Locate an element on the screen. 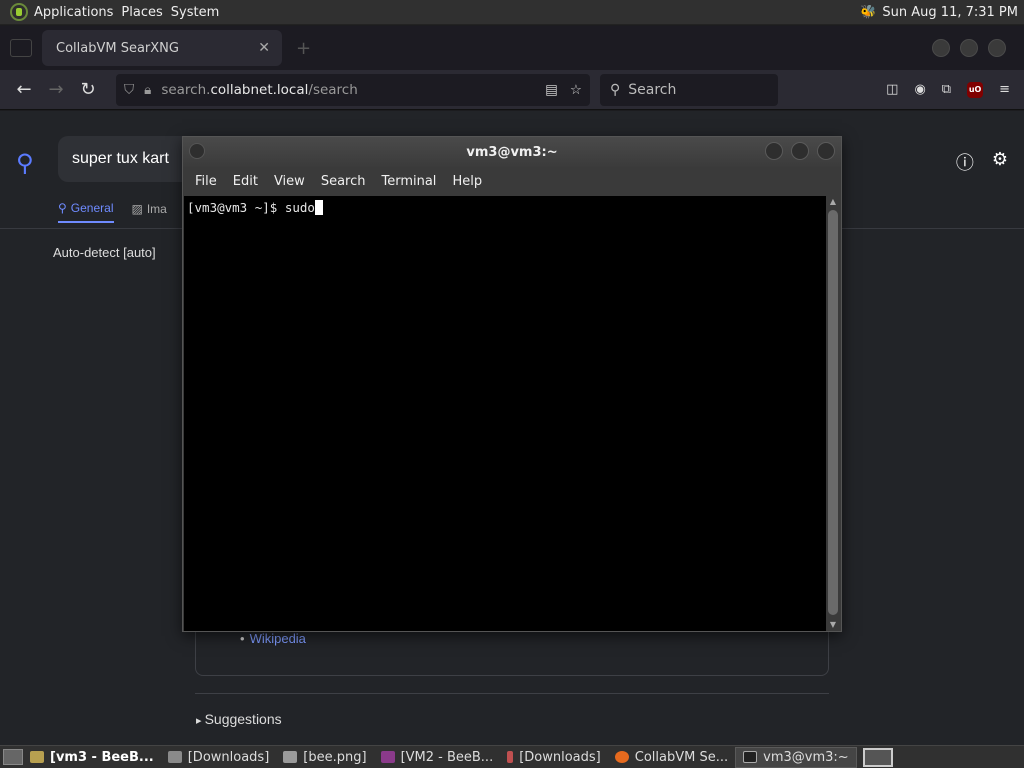 The height and width of the screenshot is (768, 1024). text-cursor is located at coordinates (318, 207).